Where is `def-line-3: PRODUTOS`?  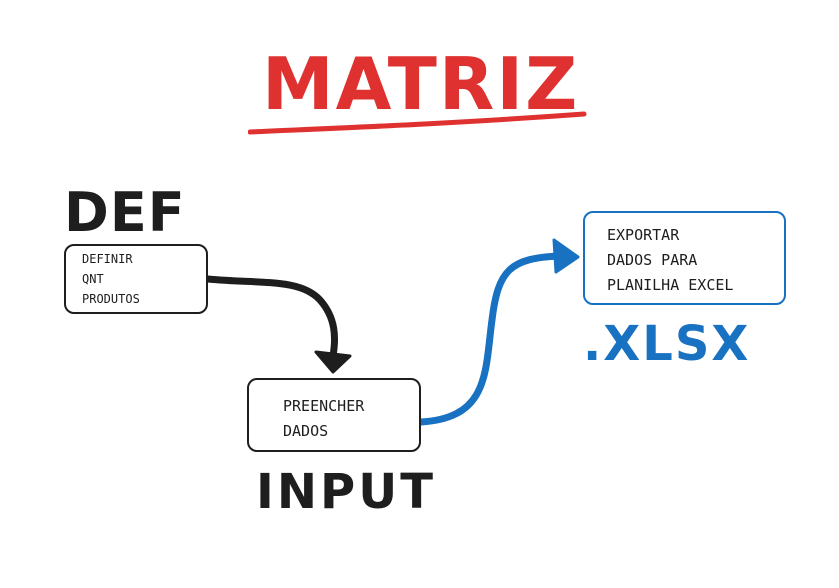
def-line-3: PRODUTOS is located at coordinates (111, 299).